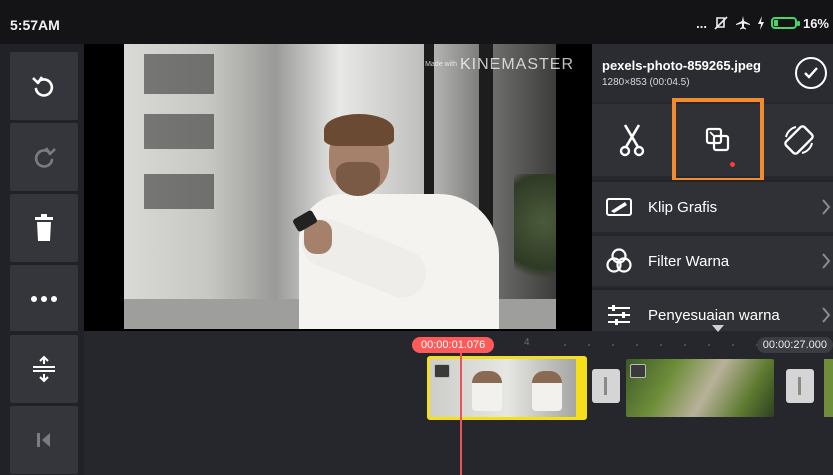  I want to click on skip-start-icon, so click(43, 440).